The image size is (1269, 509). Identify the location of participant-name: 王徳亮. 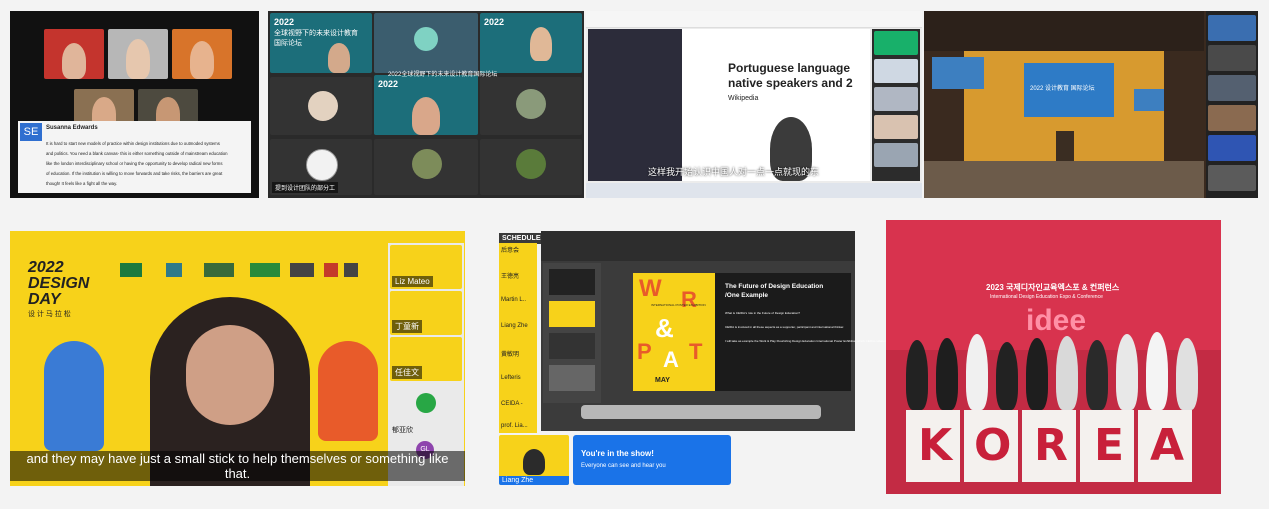
(510, 277).